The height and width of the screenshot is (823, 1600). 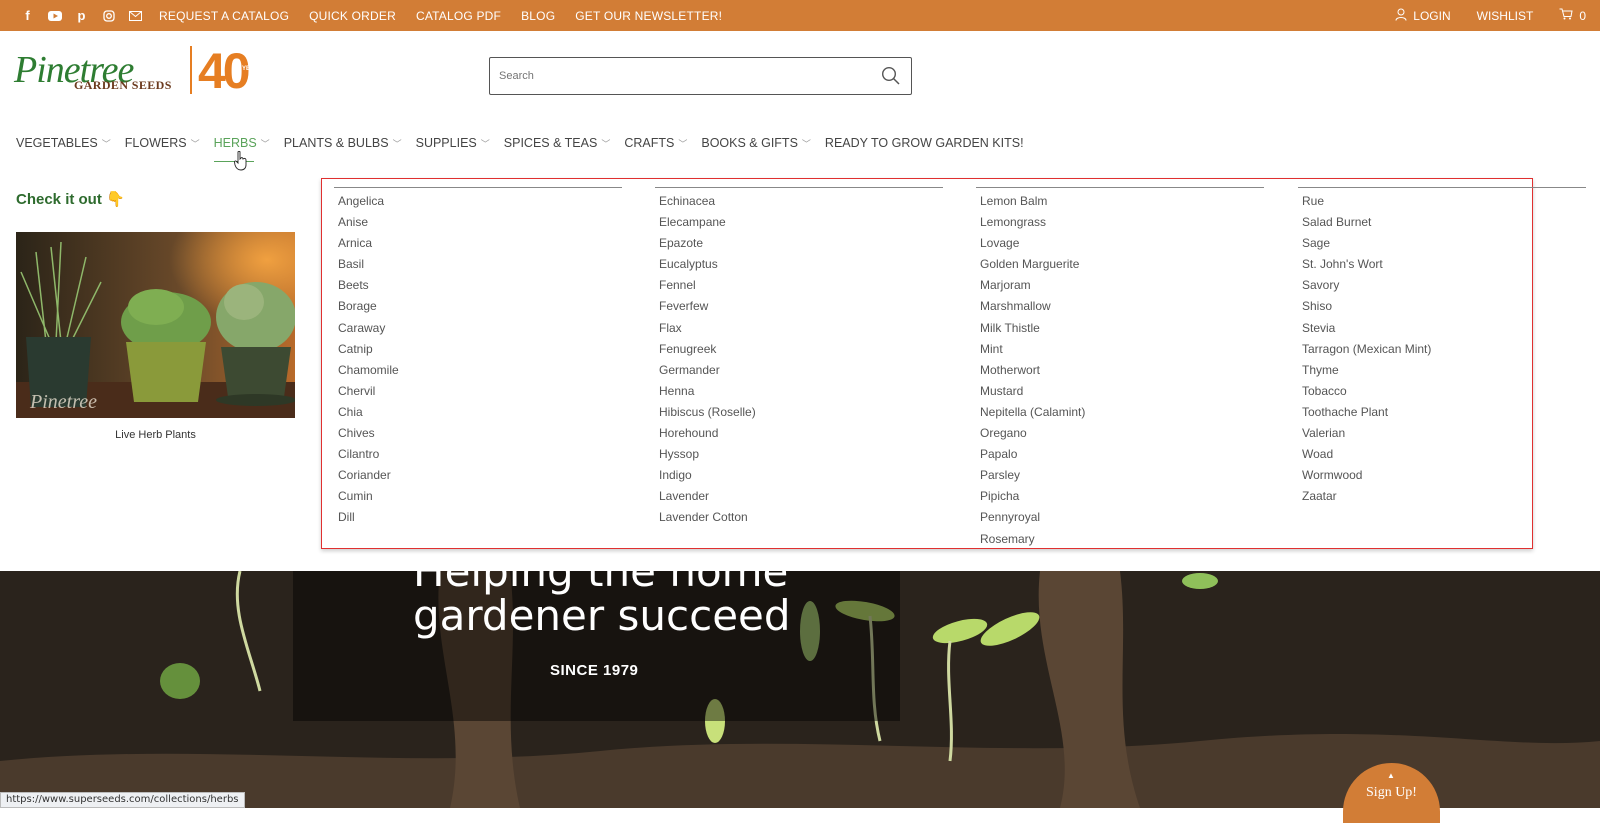 What do you see at coordinates (478, 391) in the screenshot?
I see `herb-link: Chervil` at bounding box center [478, 391].